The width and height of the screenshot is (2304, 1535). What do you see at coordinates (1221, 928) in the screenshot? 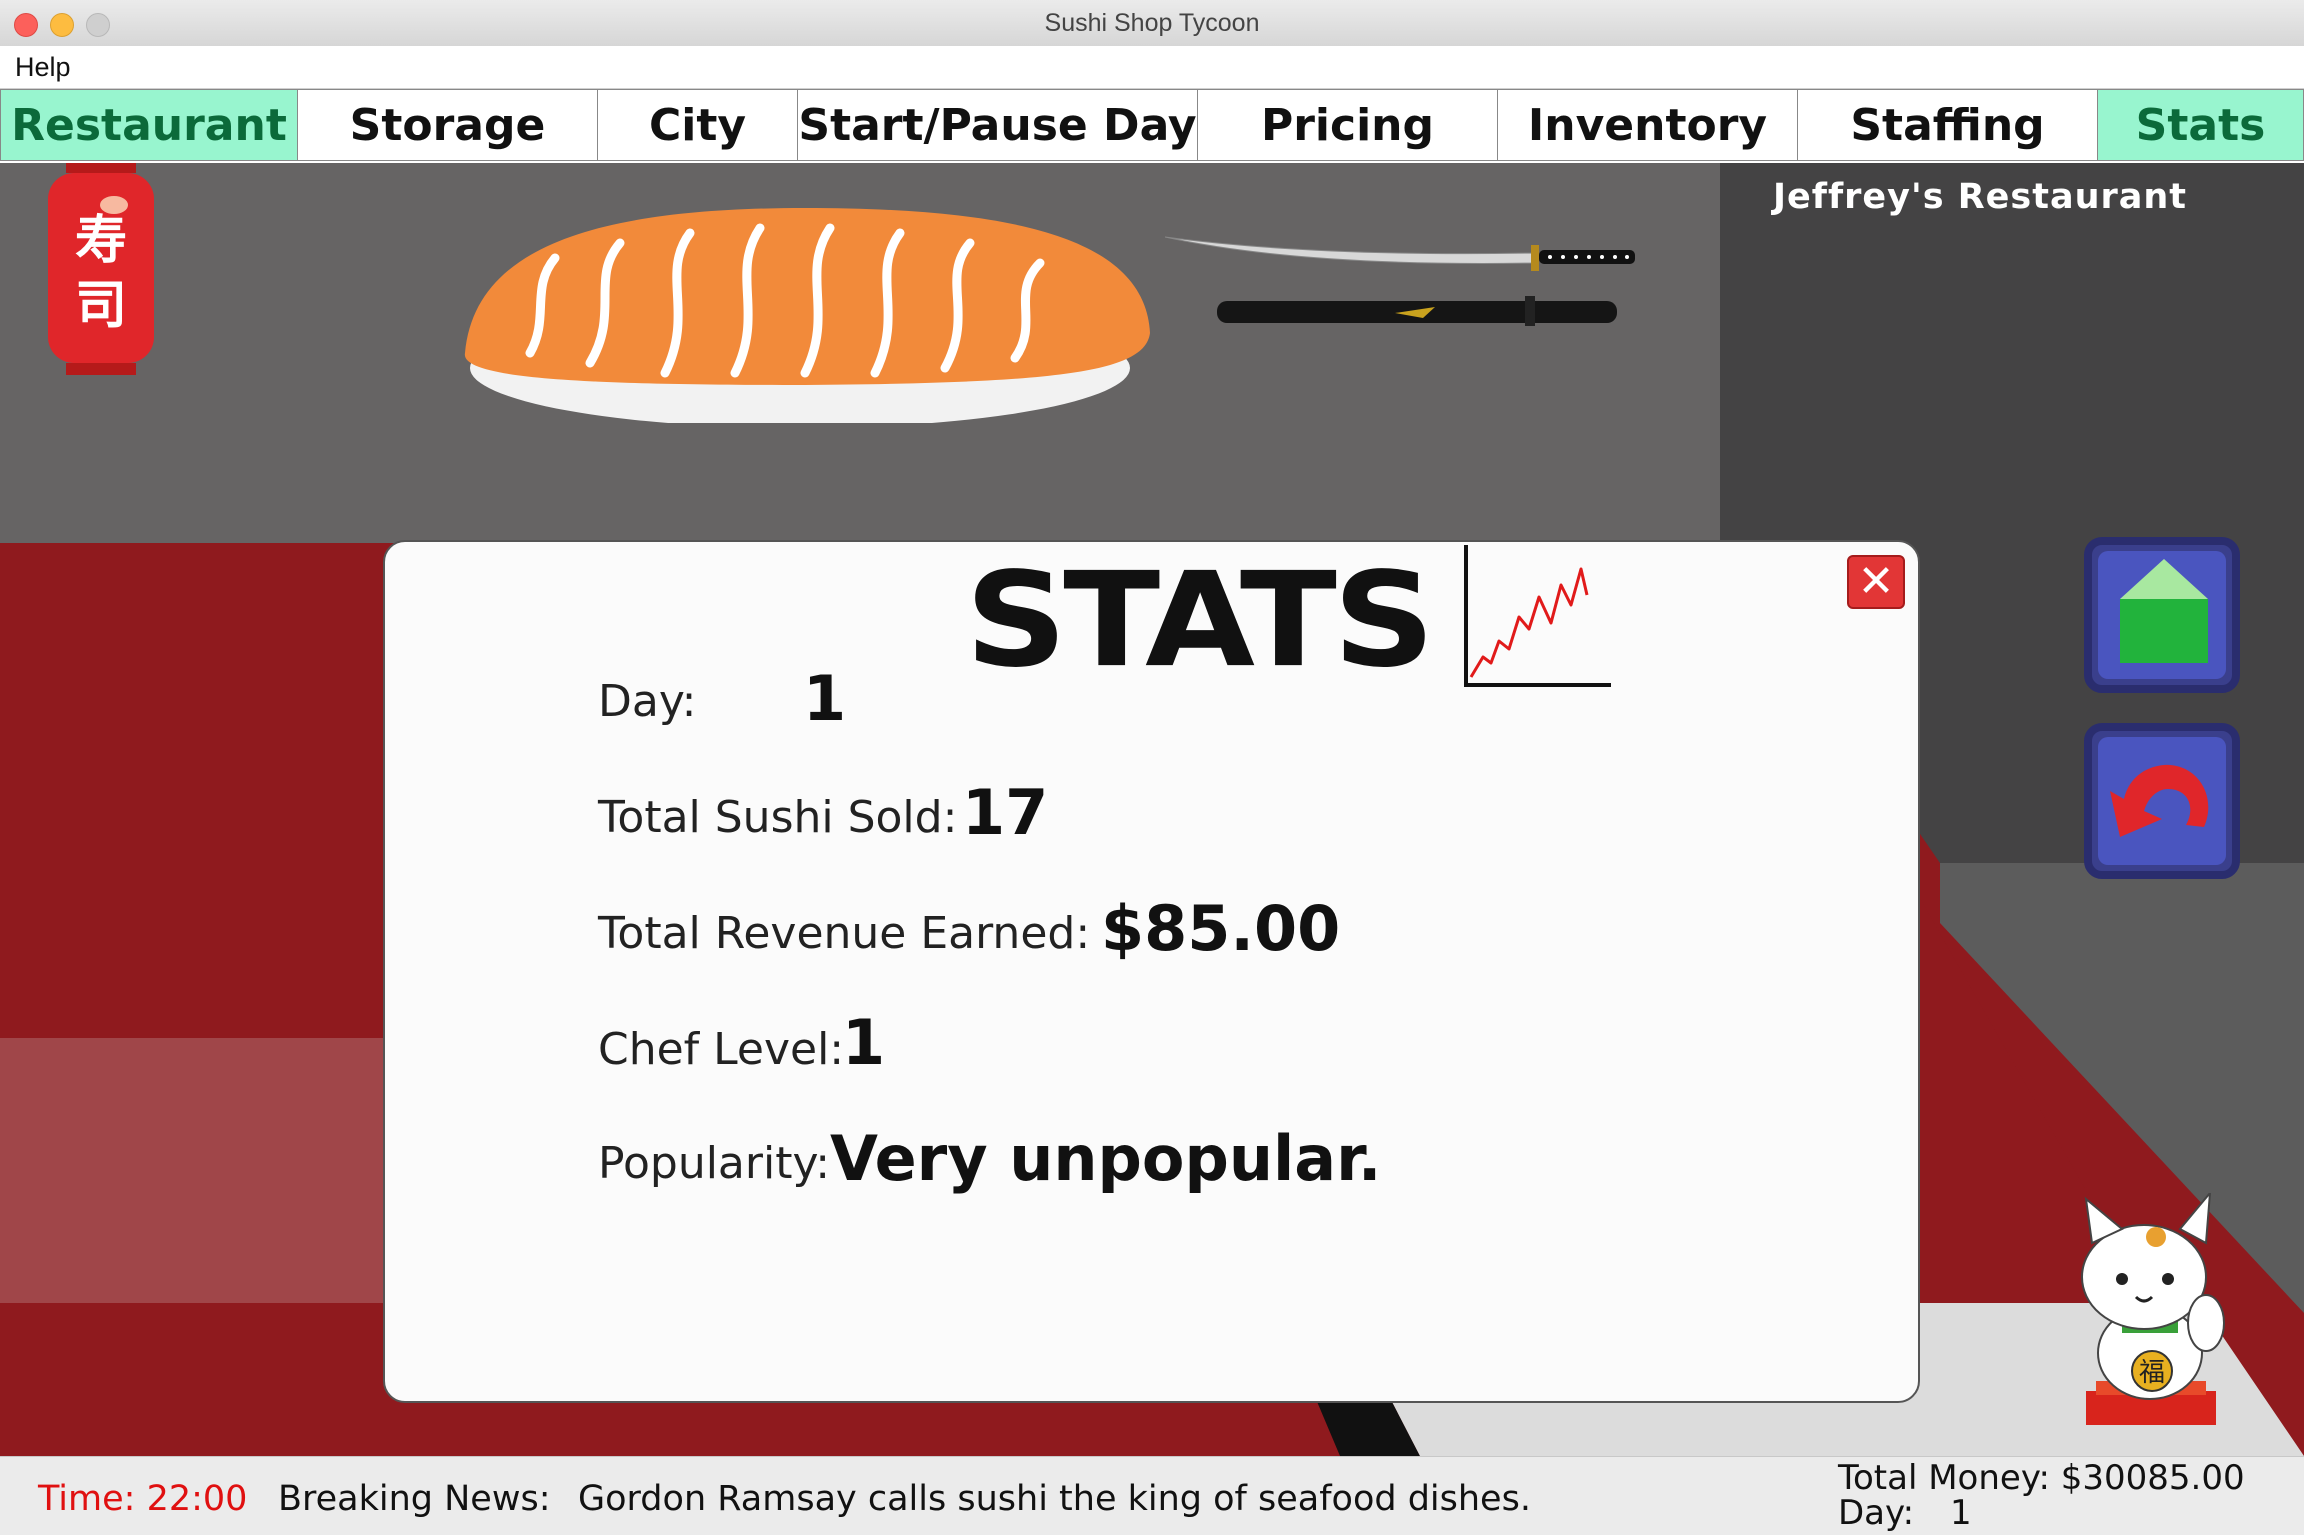
I see `stat-value-revenue: $85.00` at bounding box center [1221, 928].